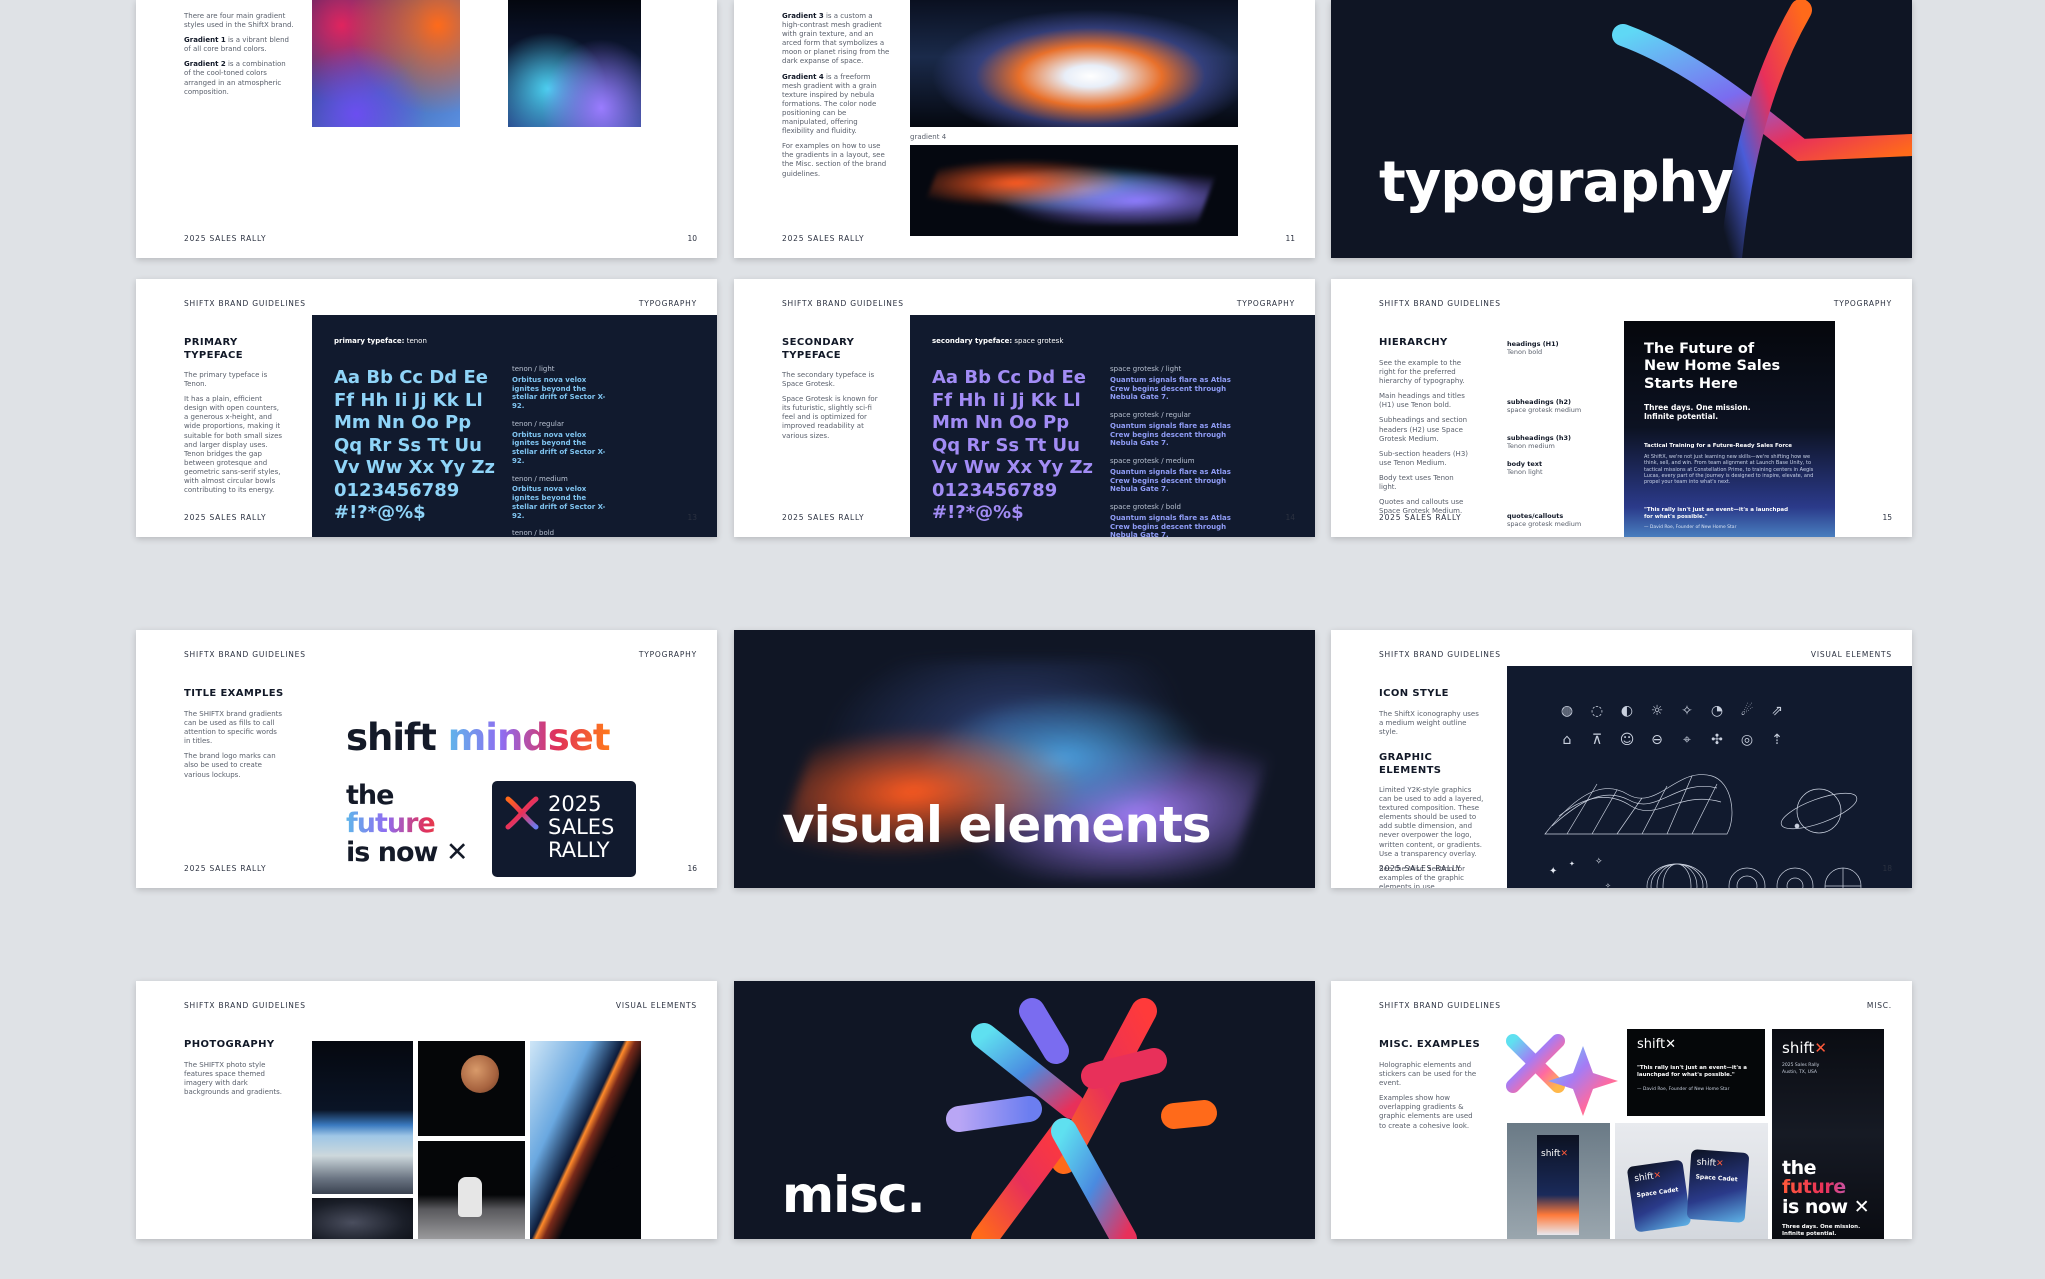 This screenshot has width=2045, height=1279. I want to click on specimen-line: Ff Hh Ii Jj Kk Ll, so click(1006, 400).